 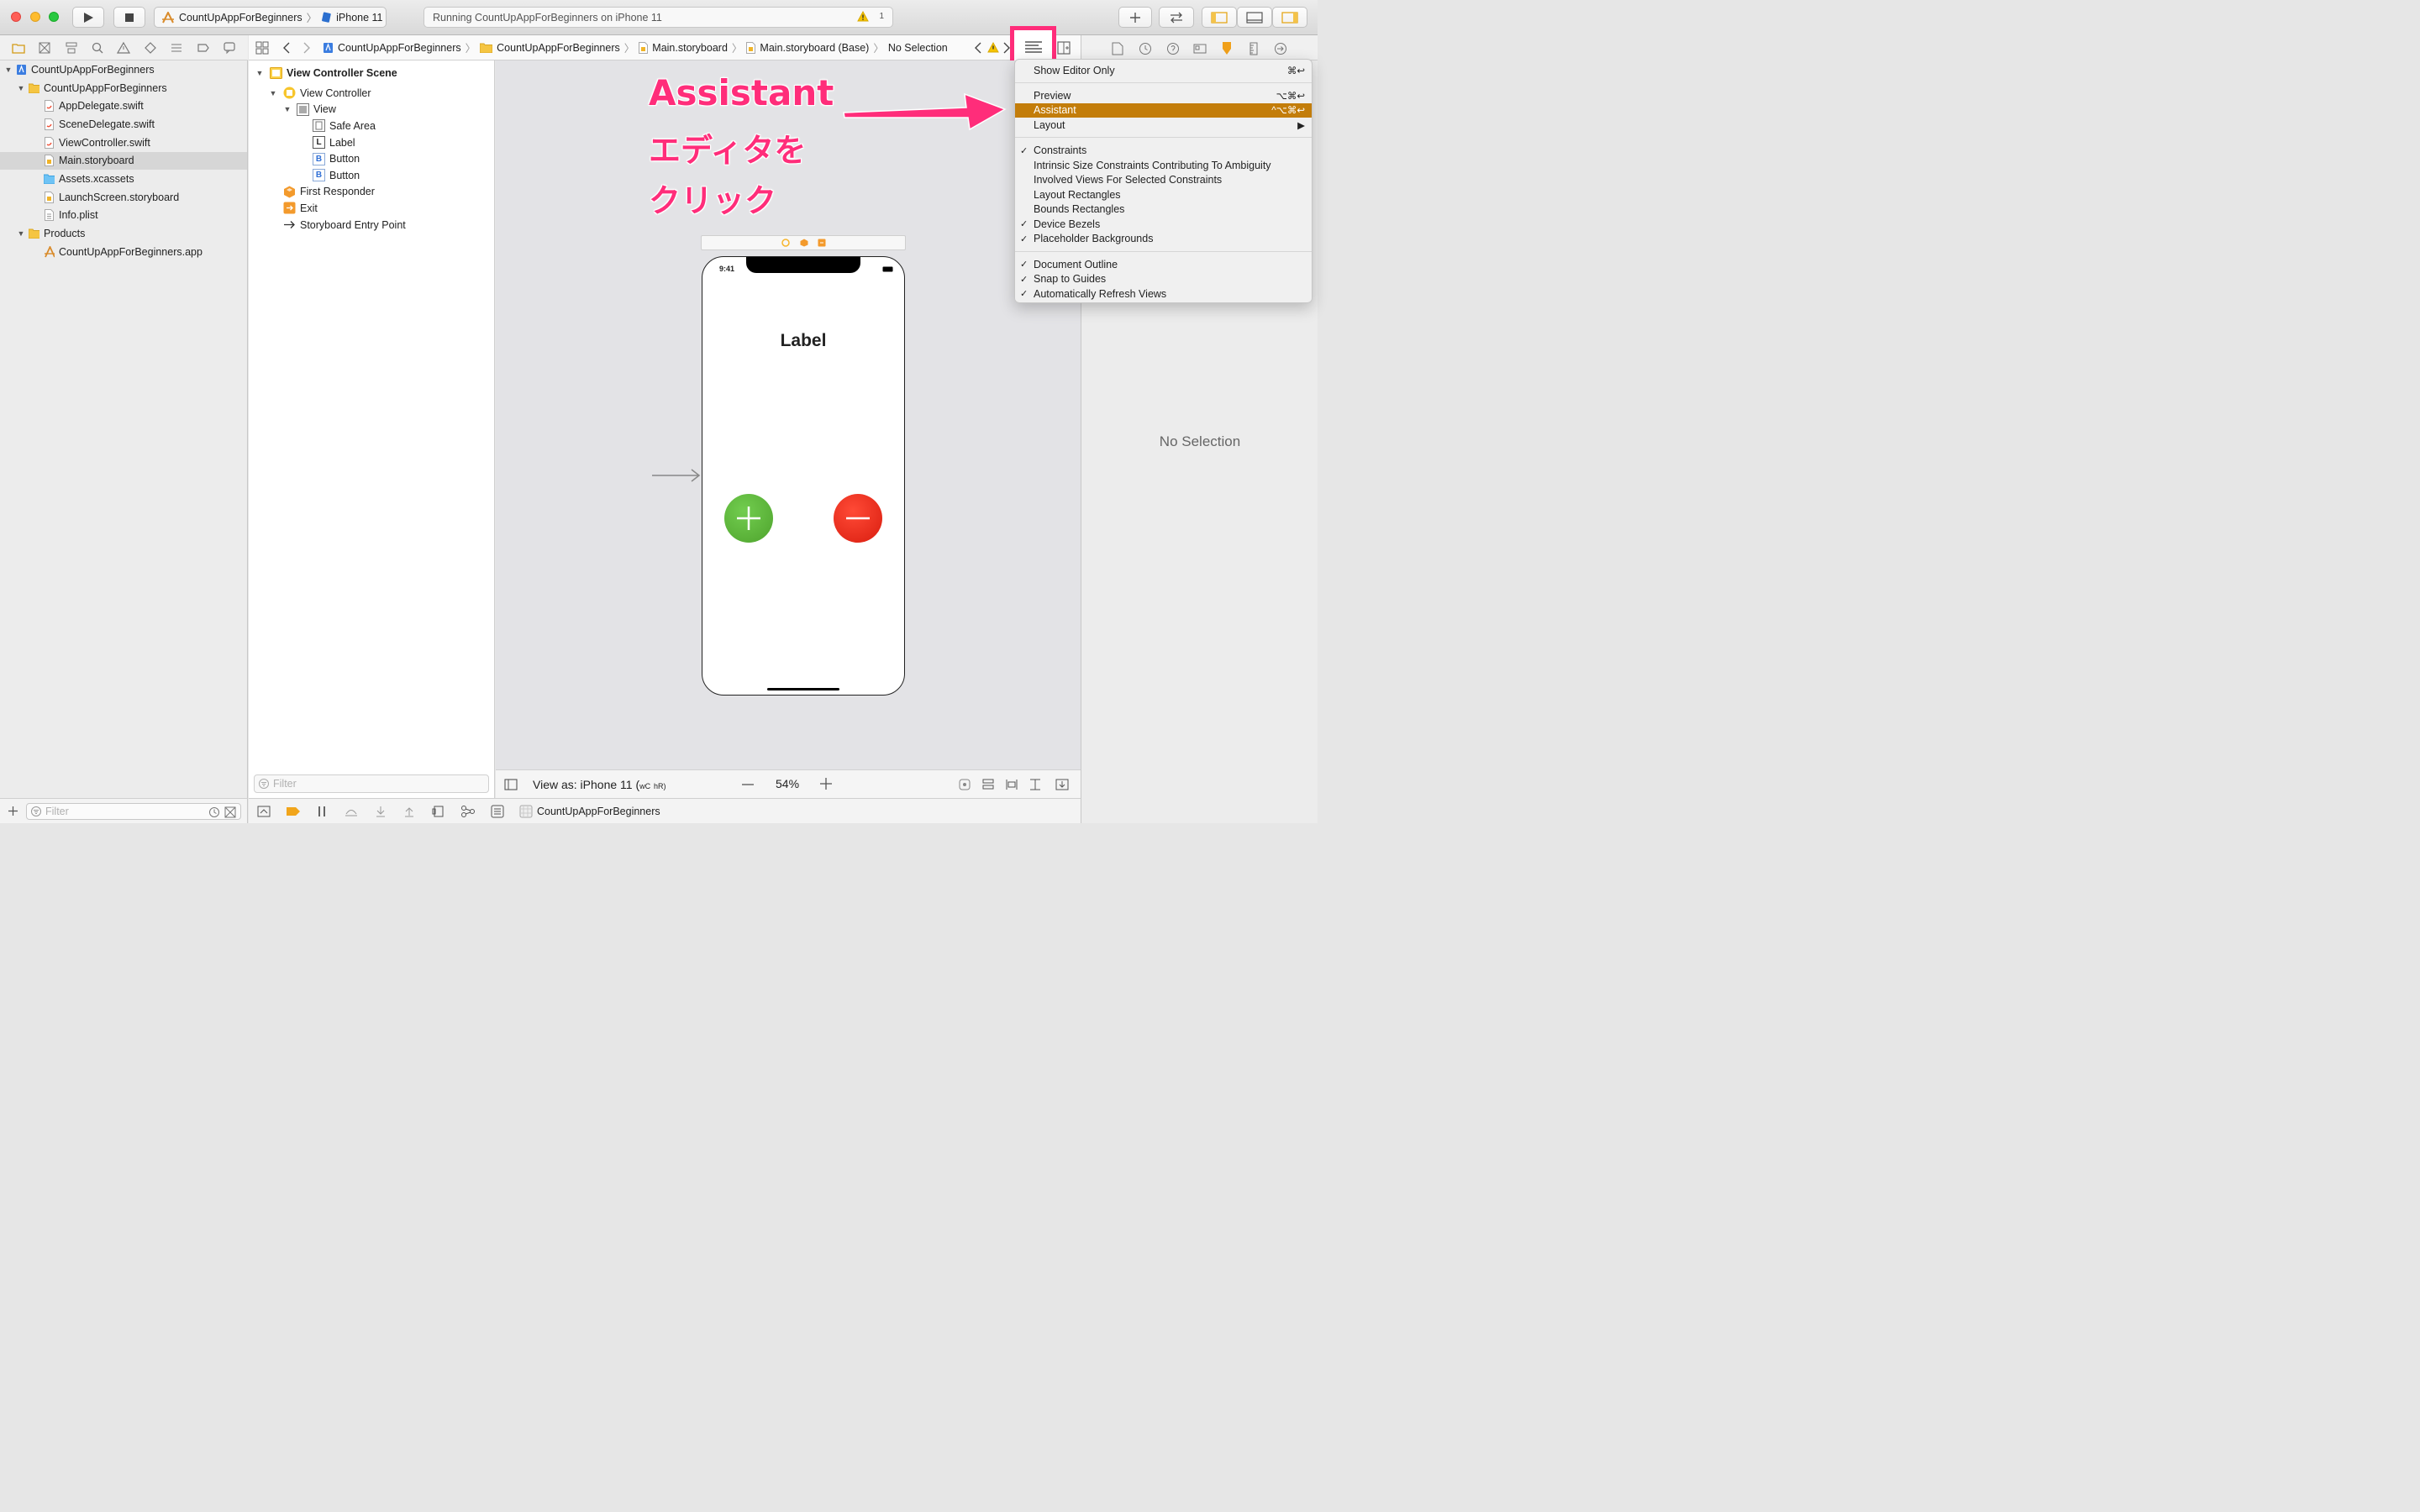 What do you see at coordinates (964, 784) in the screenshot?
I see `update-frames-icon` at bounding box center [964, 784].